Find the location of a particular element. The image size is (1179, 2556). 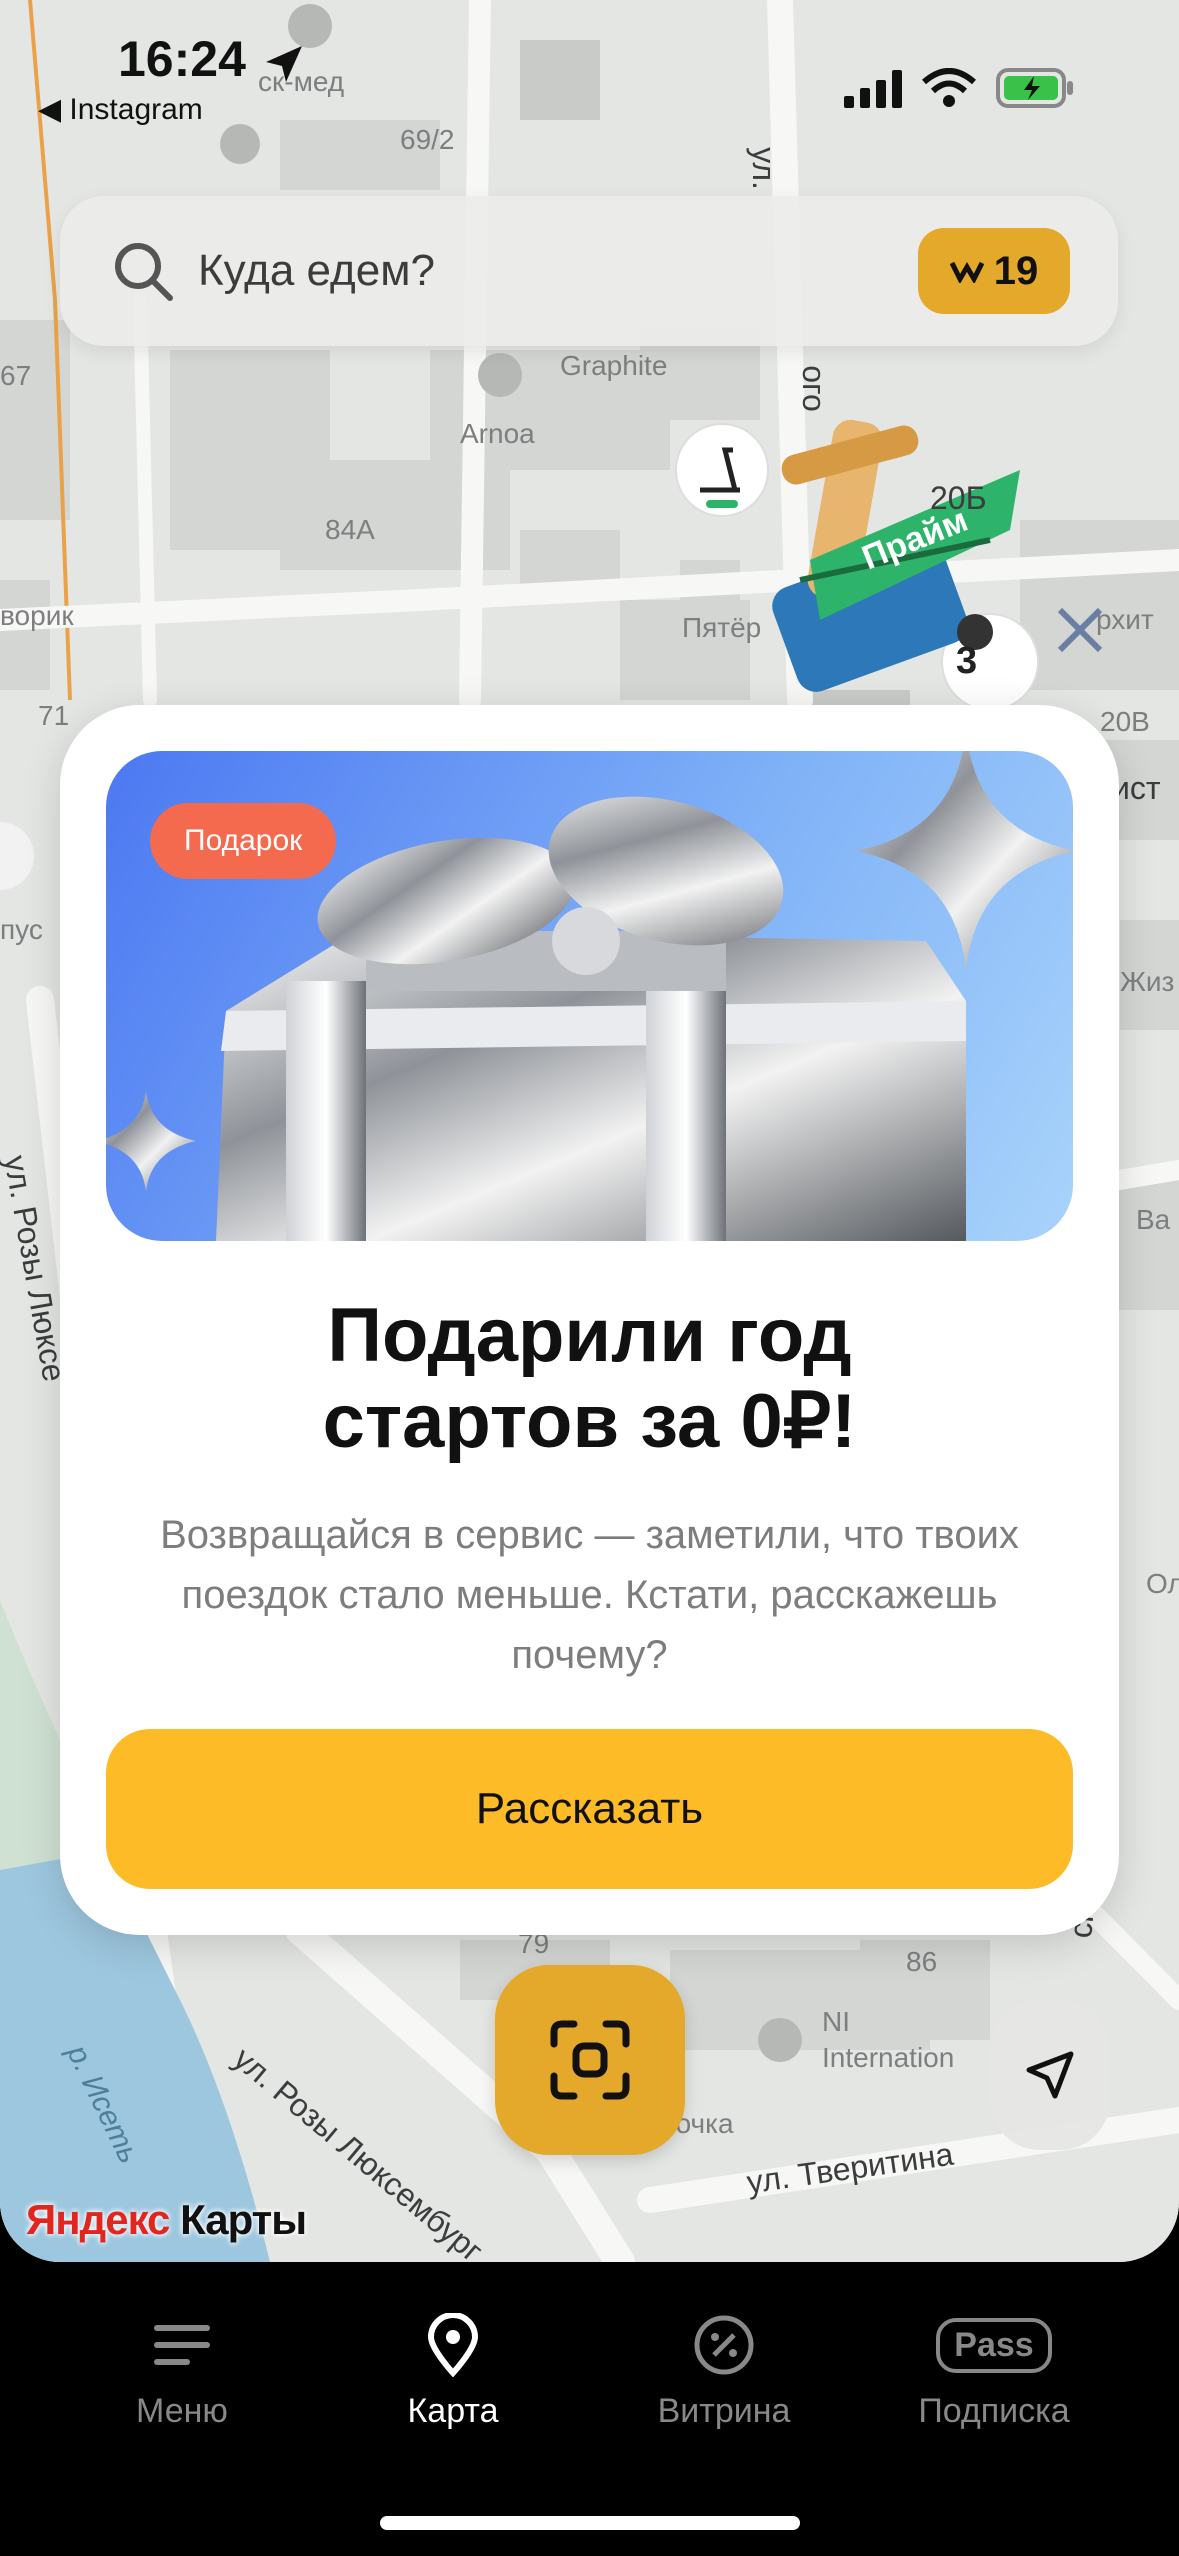

scan-qr-button is located at coordinates (590, 2060).